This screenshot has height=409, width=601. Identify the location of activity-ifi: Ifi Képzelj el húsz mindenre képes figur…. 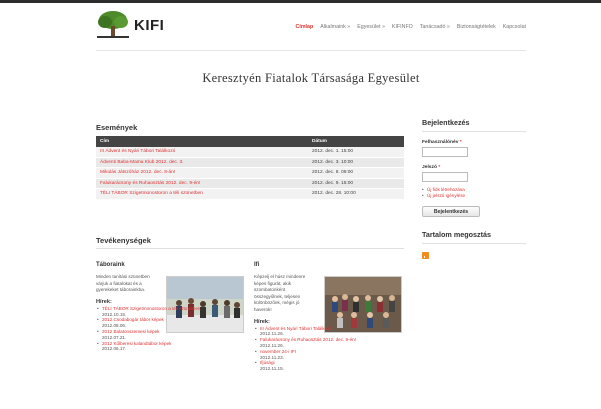
(328, 317).